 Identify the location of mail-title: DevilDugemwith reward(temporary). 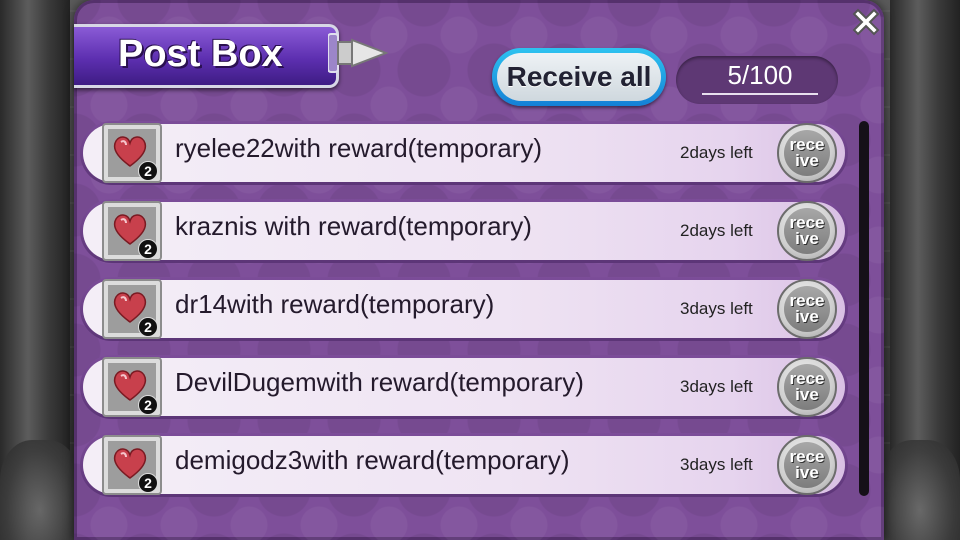
(379, 382).